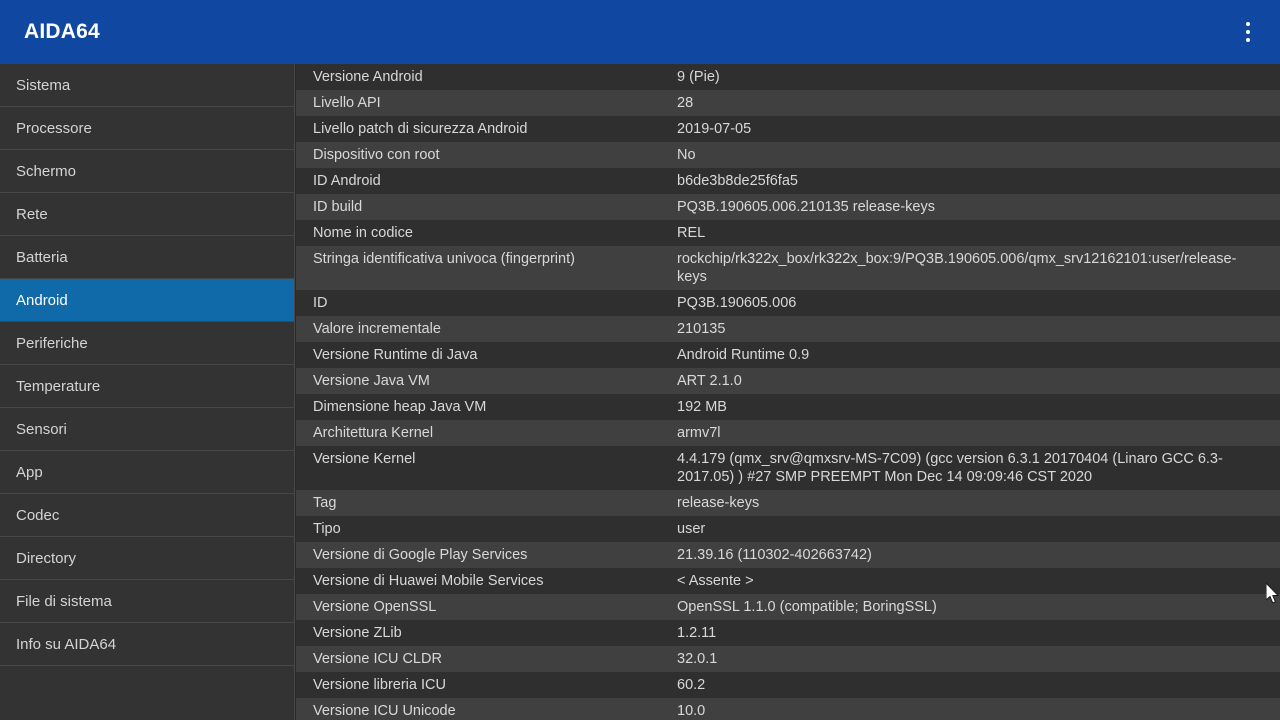 This screenshot has height=720, width=1280. What do you see at coordinates (788, 407) in the screenshot?
I see `table-row: Dimensione heap Java VM 192 MB` at bounding box center [788, 407].